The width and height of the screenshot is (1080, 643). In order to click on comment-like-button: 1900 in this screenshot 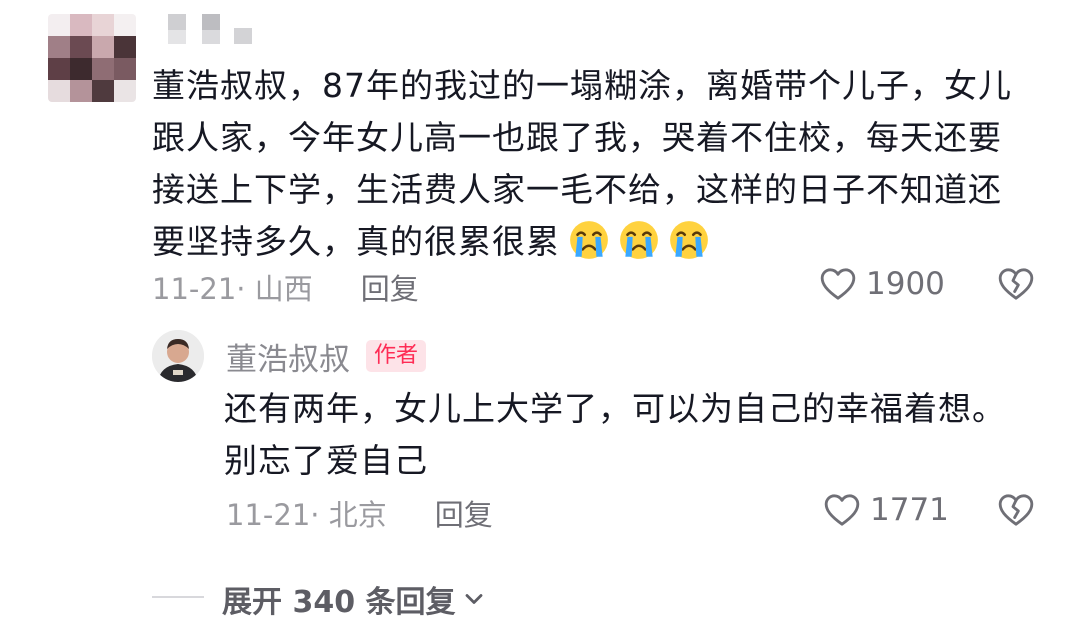, I will do `click(881, 284)`.